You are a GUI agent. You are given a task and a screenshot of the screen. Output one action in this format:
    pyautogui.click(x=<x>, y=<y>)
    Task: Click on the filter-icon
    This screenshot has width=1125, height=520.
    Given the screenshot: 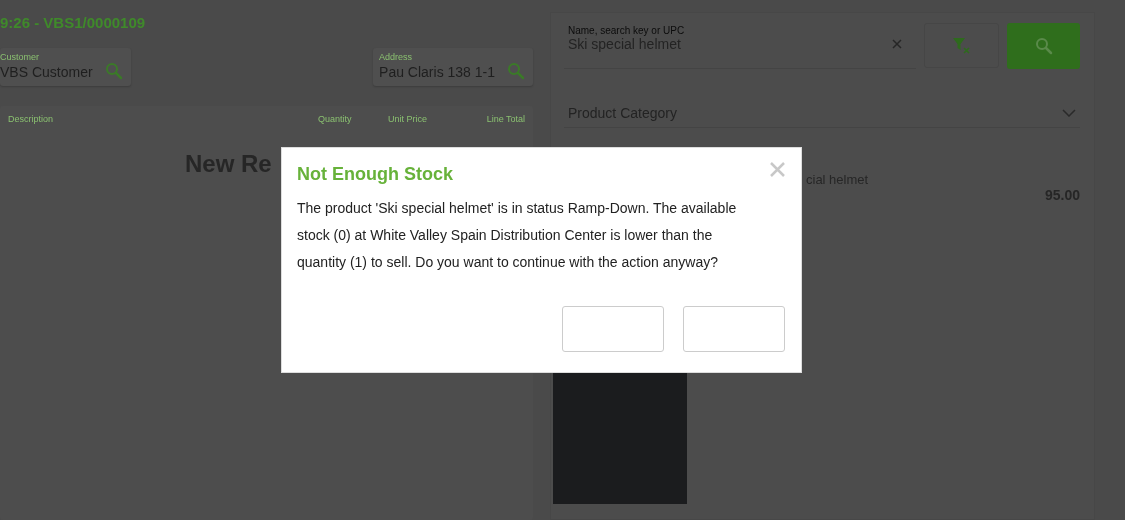 What is the action you would take?
    pyautogui.click(x=961, y=45)
    